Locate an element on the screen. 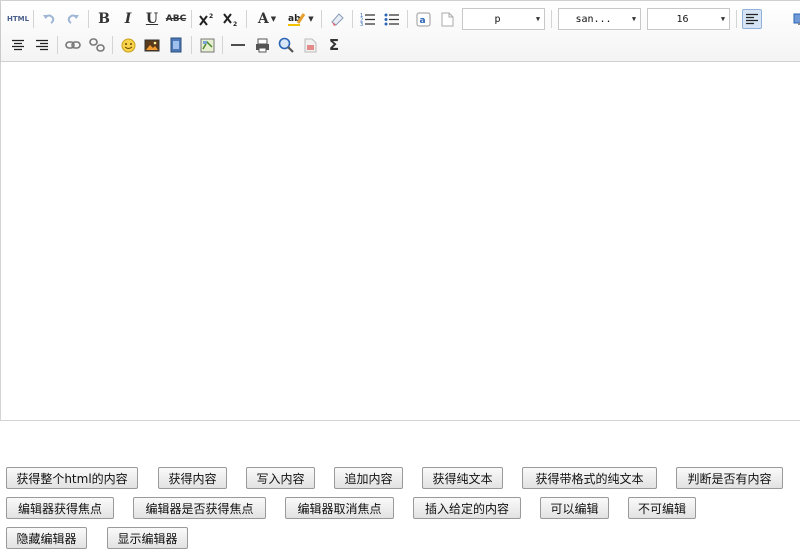  get-all-html-button: 获得整个html的内容 is located at coordinates (72, 478).